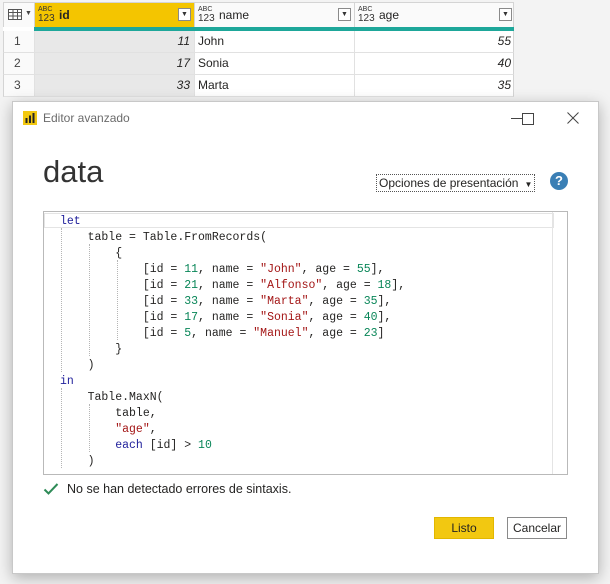  Describe the element at coordinates (305, 118) in the screenshot. I see `dialog-titlebar: Editor avanzado` at that location.